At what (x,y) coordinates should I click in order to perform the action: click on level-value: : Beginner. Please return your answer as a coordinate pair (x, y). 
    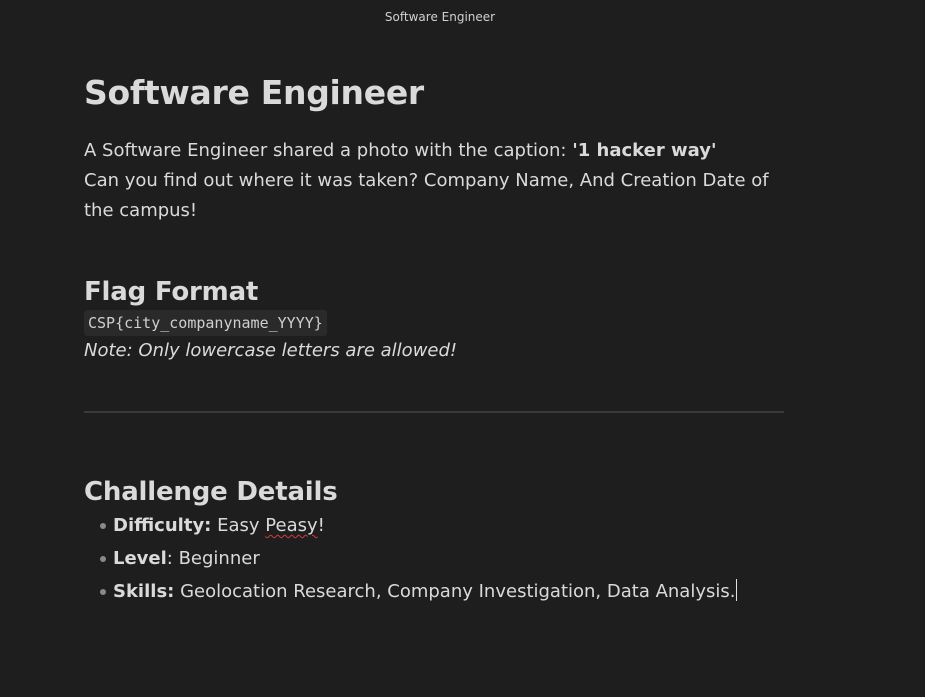
    Looking at the image, I should click on (213, 558).